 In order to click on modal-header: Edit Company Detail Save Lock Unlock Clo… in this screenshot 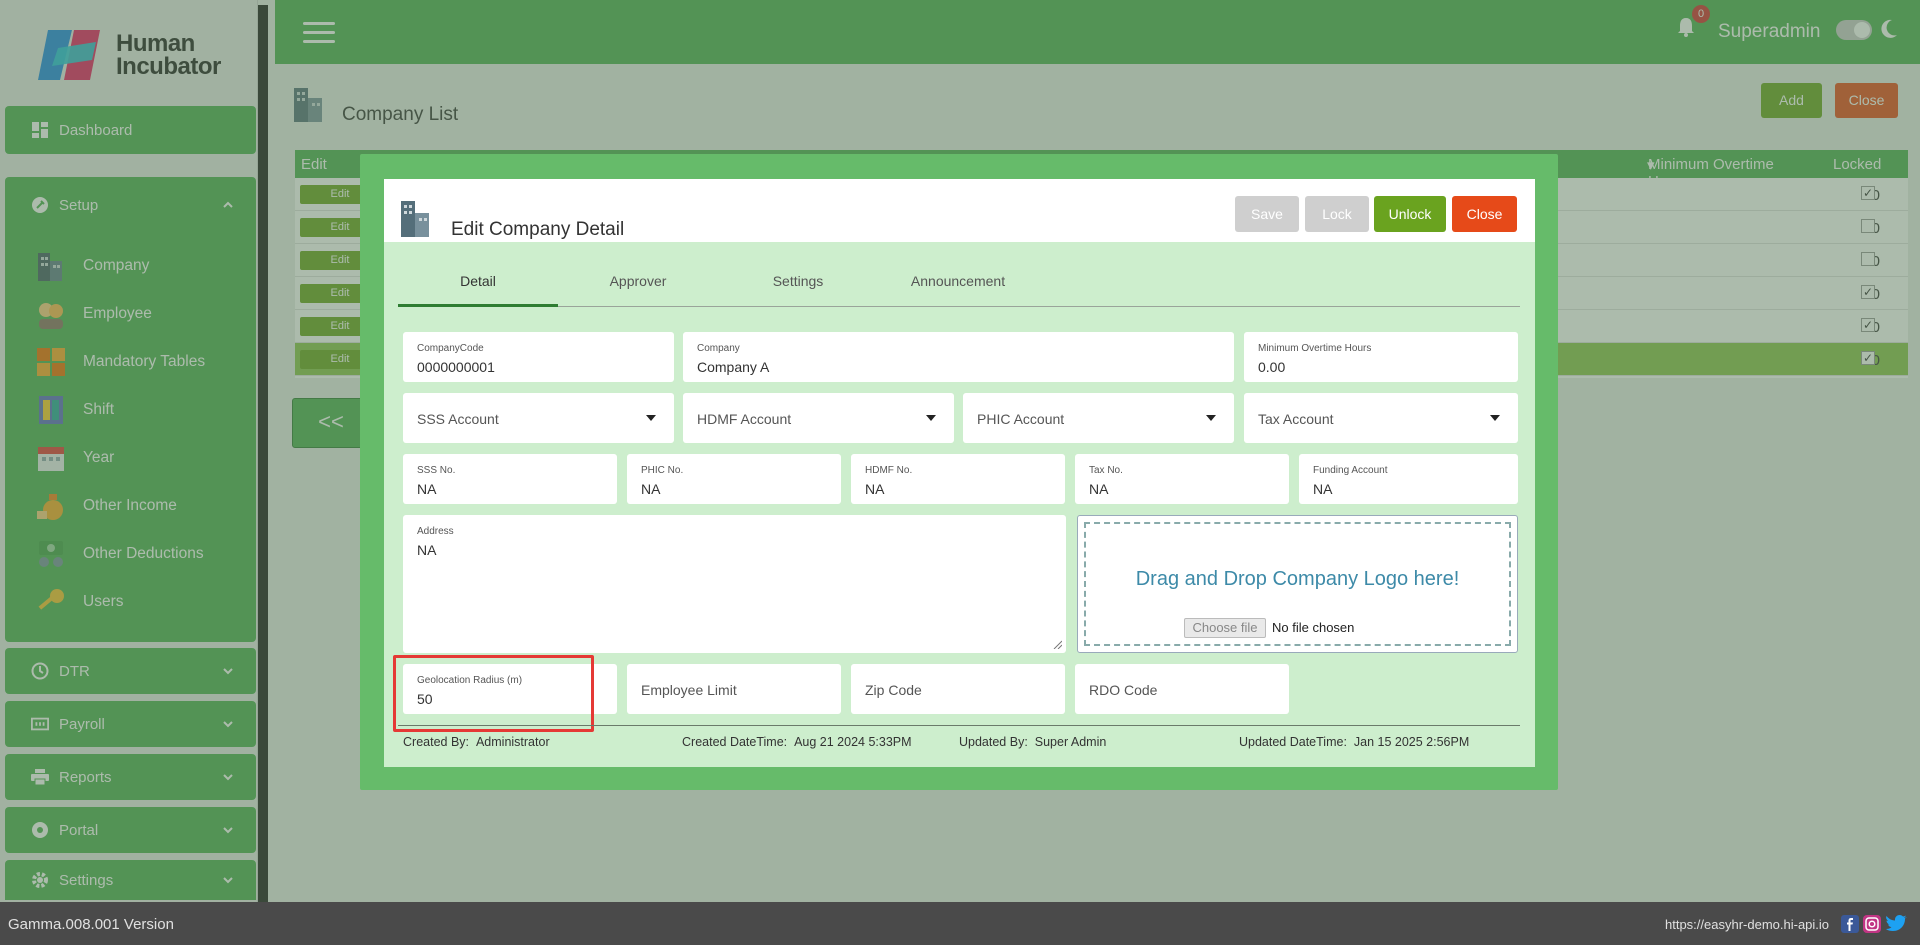, I will do `click(959, 210)`.